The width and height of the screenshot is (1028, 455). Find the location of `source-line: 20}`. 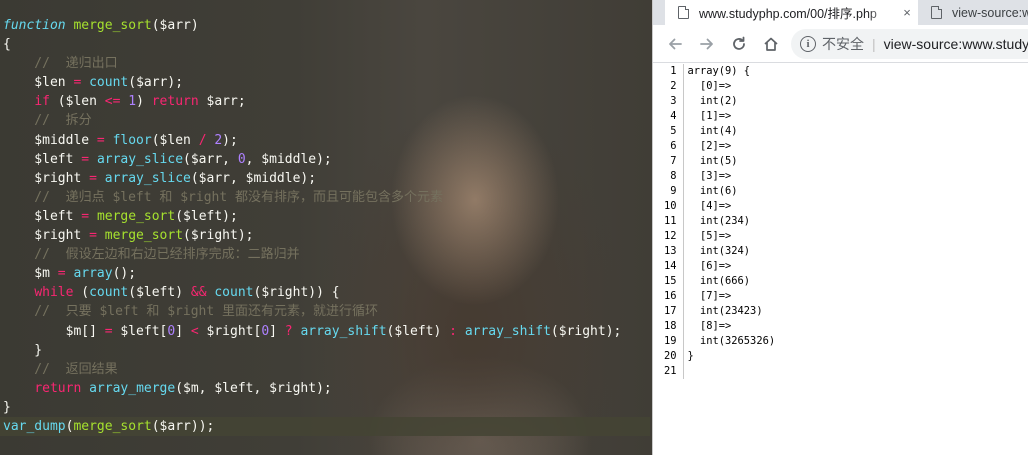

source-line: 20} is located at coordinates (714, 356).